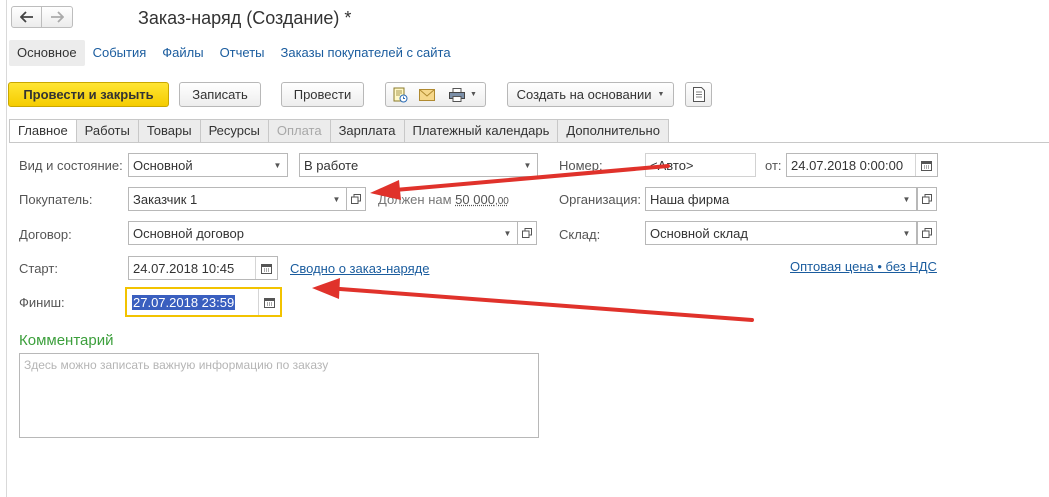 The image size is (1049, 497). Describe the element at coordinates (188, 233) in the screenshot. I see `contract-value: Основной договор` at that location.